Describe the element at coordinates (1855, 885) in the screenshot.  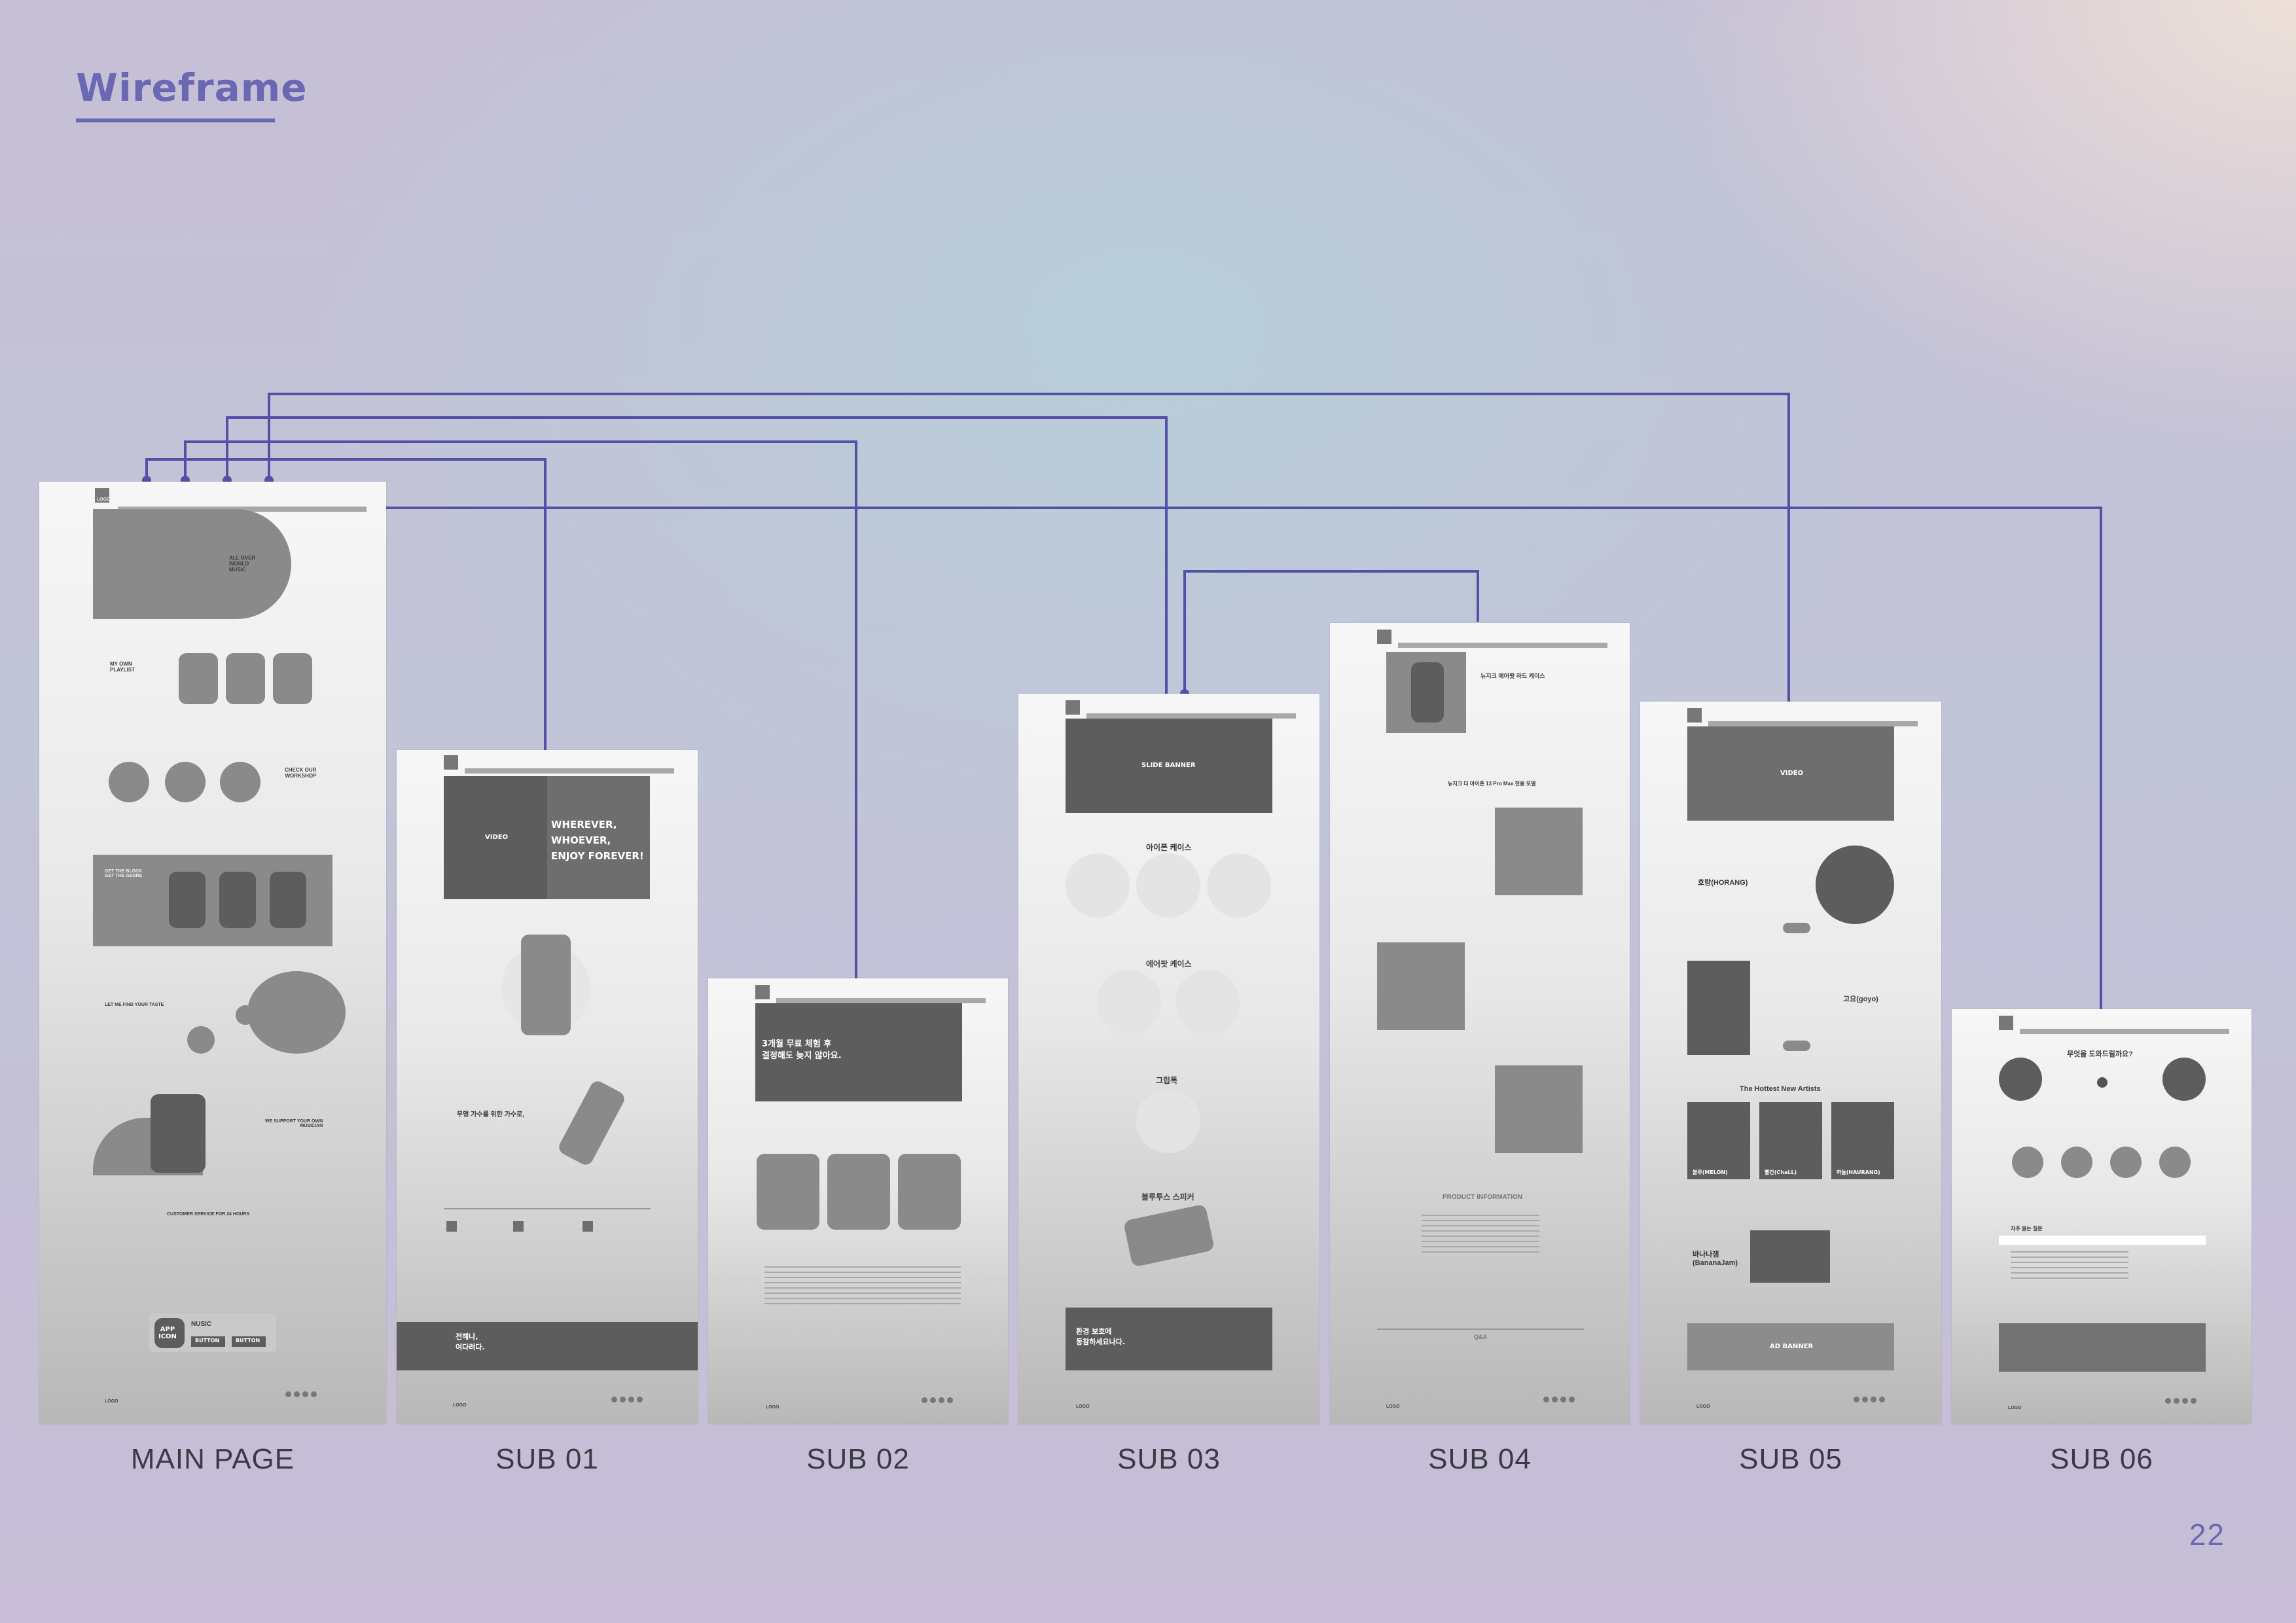
I see `artist-photo` at that location.